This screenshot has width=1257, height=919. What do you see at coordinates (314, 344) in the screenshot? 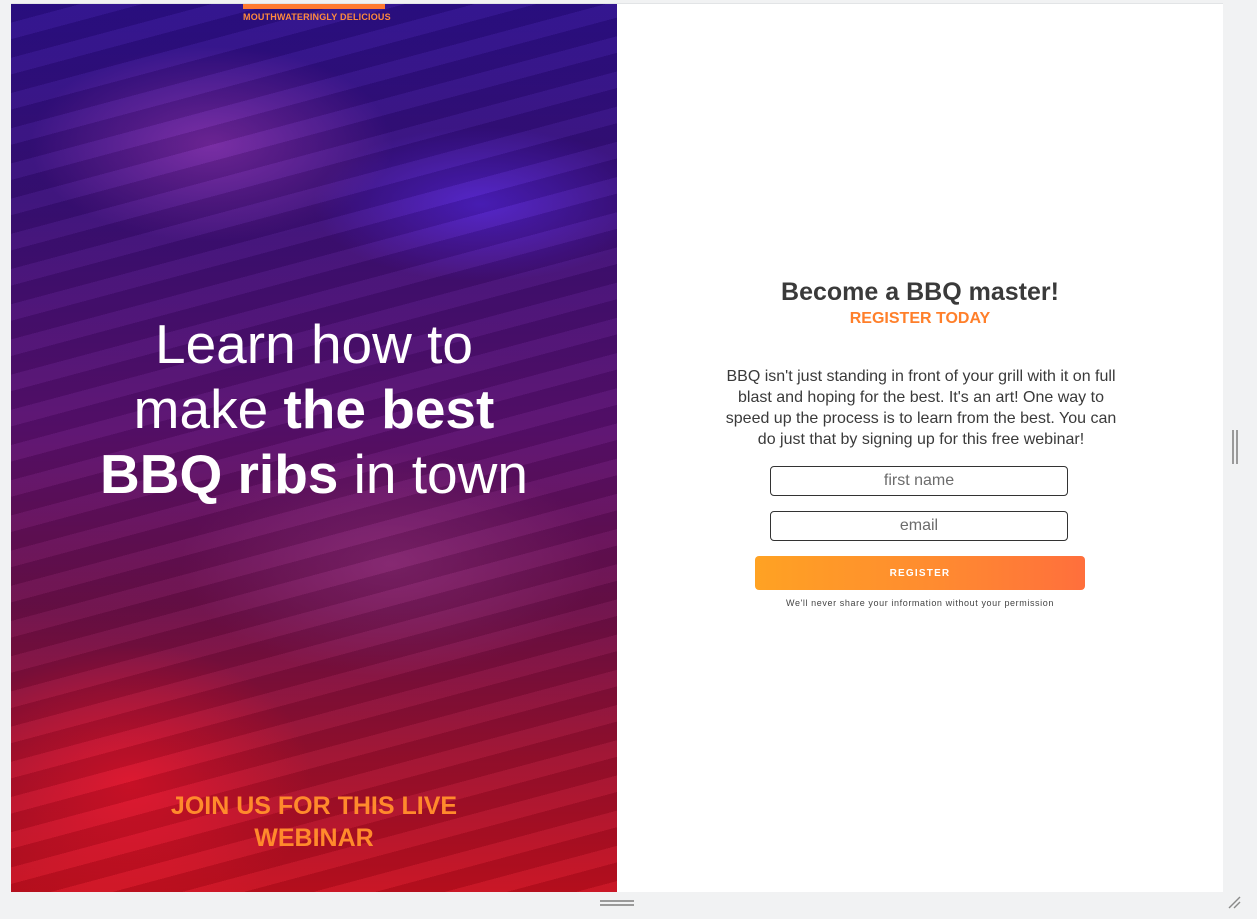
I see `headline-line-1: Learn how to` at bounding box center [314, 344].